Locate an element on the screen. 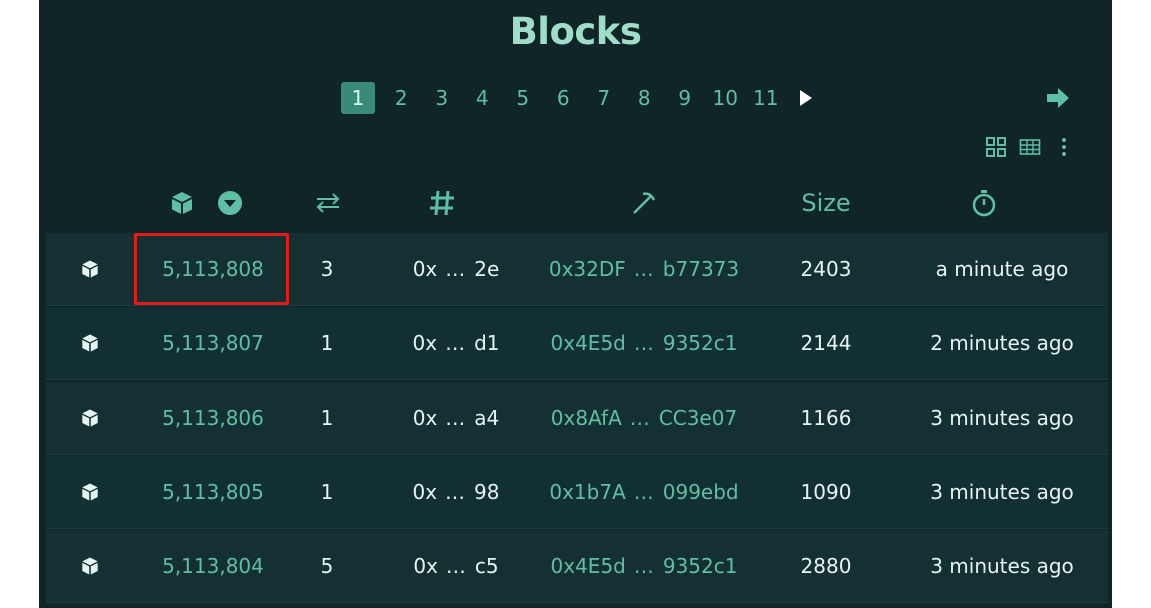 The image size is (1151, 608). block-number-link: 5,113,804 is located at coordinates (213, 566).